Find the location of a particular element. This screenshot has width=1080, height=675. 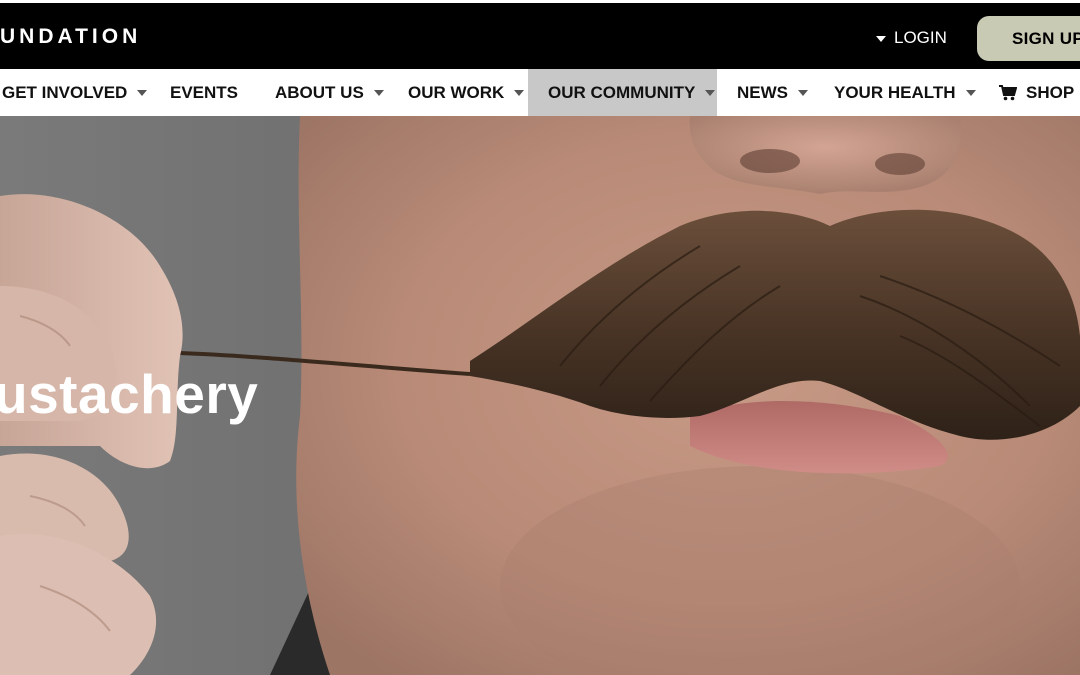

nav-item-label: ABOUT US is located at coordinates (319, 92).